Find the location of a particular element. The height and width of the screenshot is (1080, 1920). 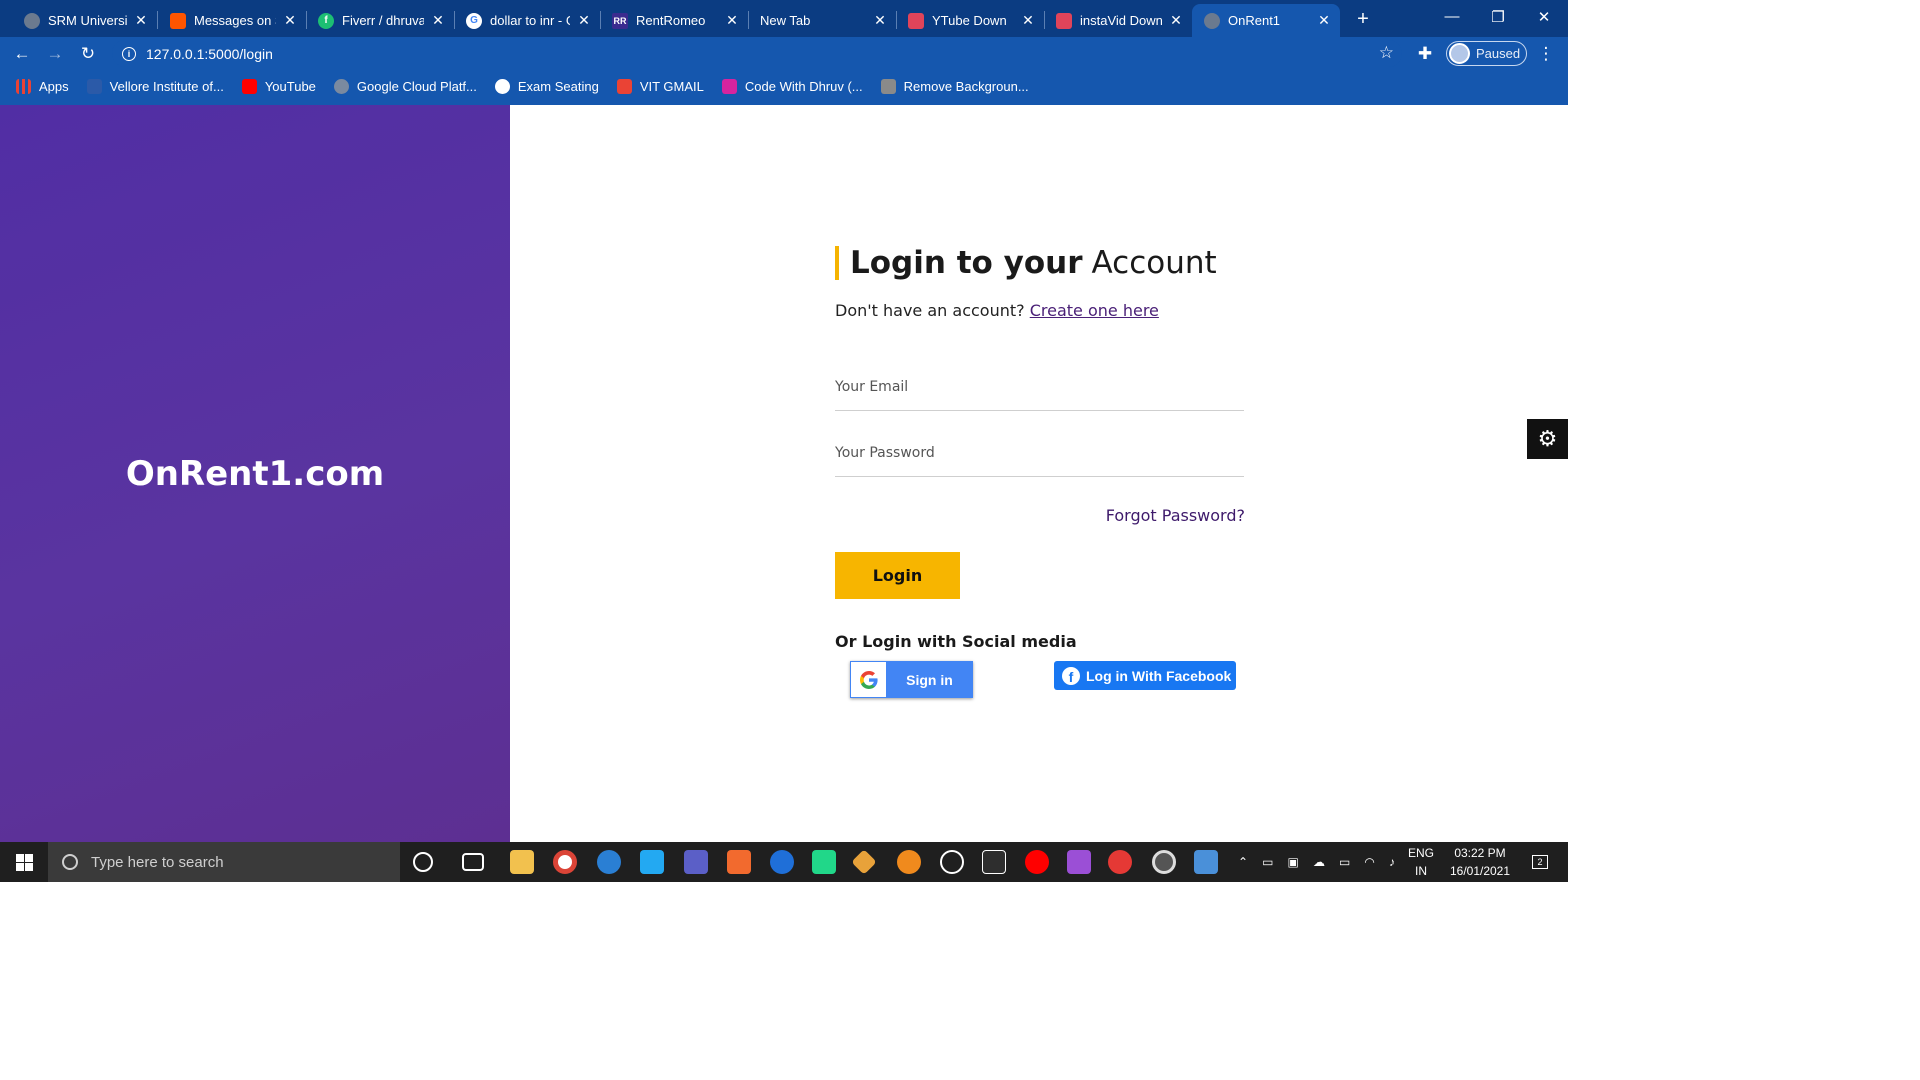

bookmark-exam-seating: Exam Seating is located at coordinates (546, 86).